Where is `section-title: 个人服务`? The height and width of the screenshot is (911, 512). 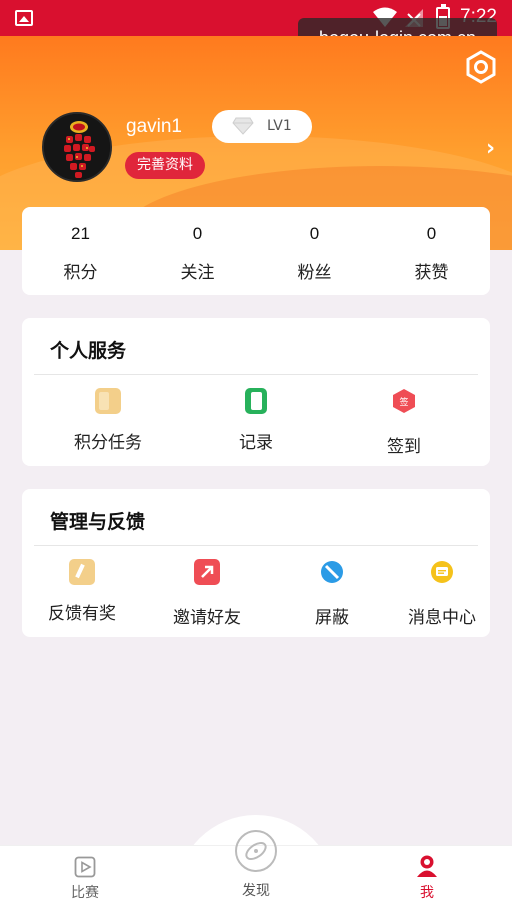 section-title: 个人服务 is located at coordinates (88, 351).